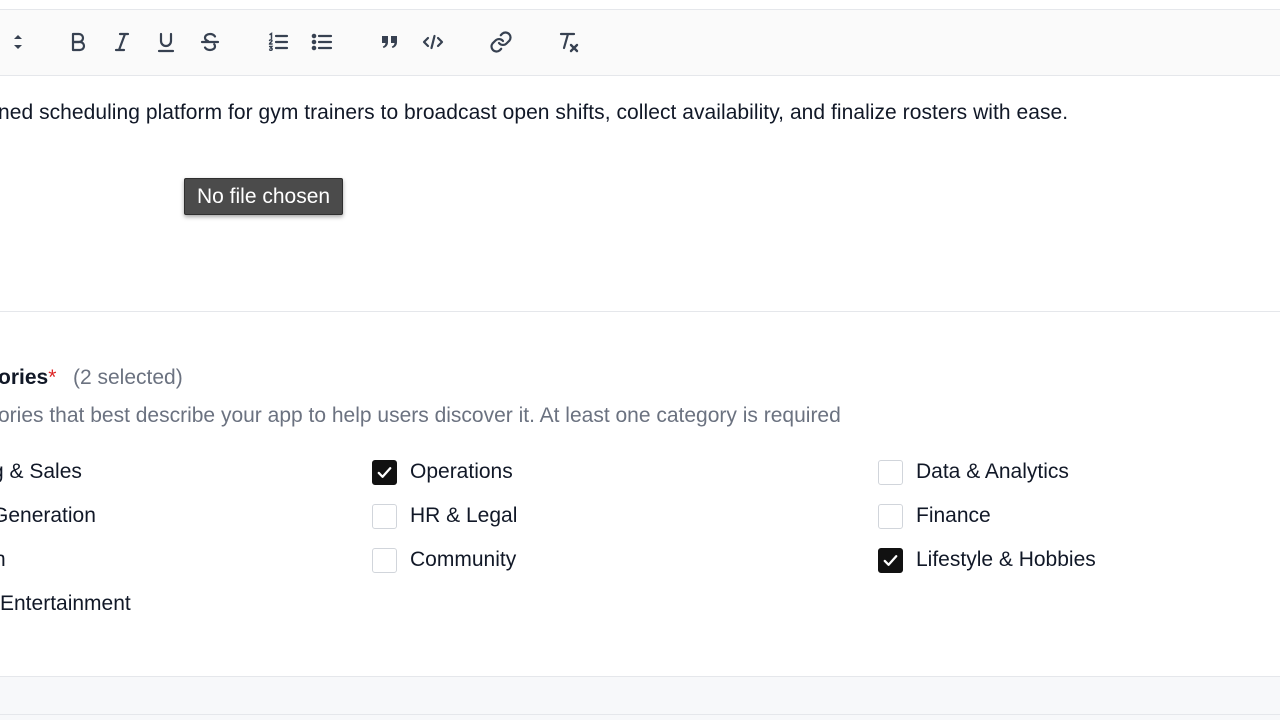 The image size is (1280, 720). Describe the element at coordinates (953, 515) in the screenshot. I see `category-label: Finance` at that location.